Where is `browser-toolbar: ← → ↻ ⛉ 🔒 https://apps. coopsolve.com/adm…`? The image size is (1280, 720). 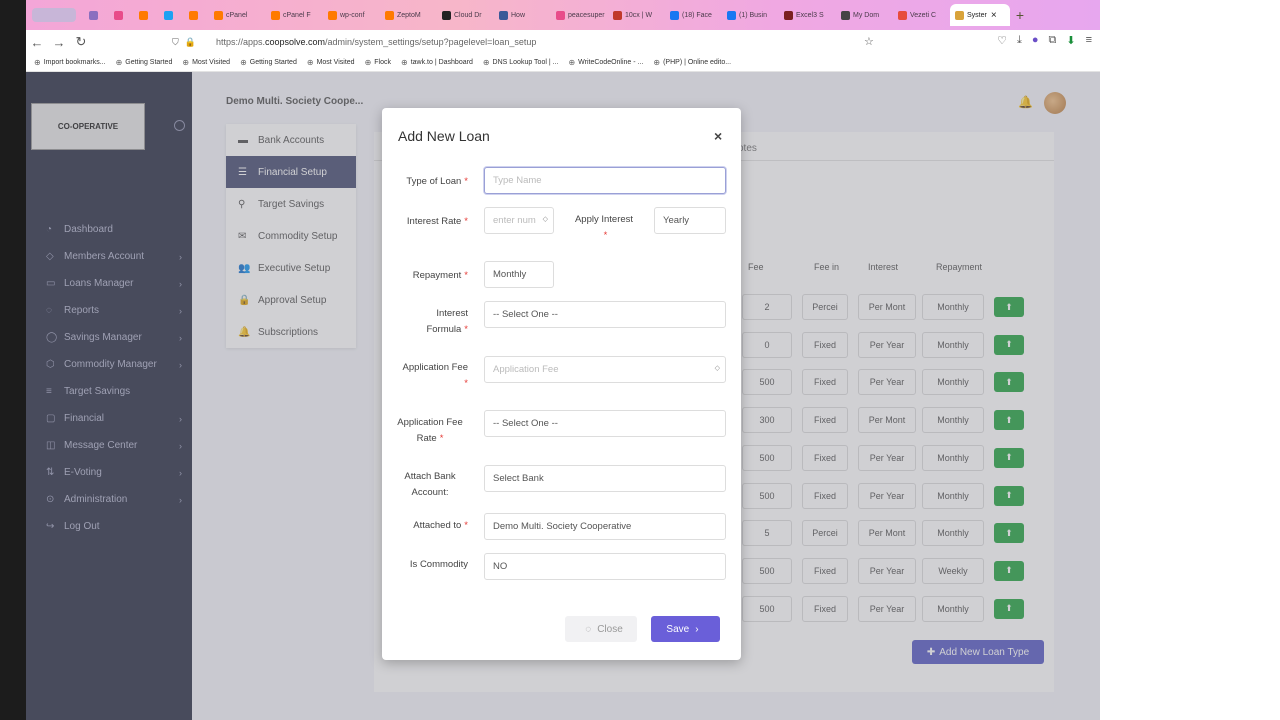 browser-toolbar: ← → ↻ ⛉ 🔒 https://apps. coopsolve.com/adm… is located at coordinates (563, 42).